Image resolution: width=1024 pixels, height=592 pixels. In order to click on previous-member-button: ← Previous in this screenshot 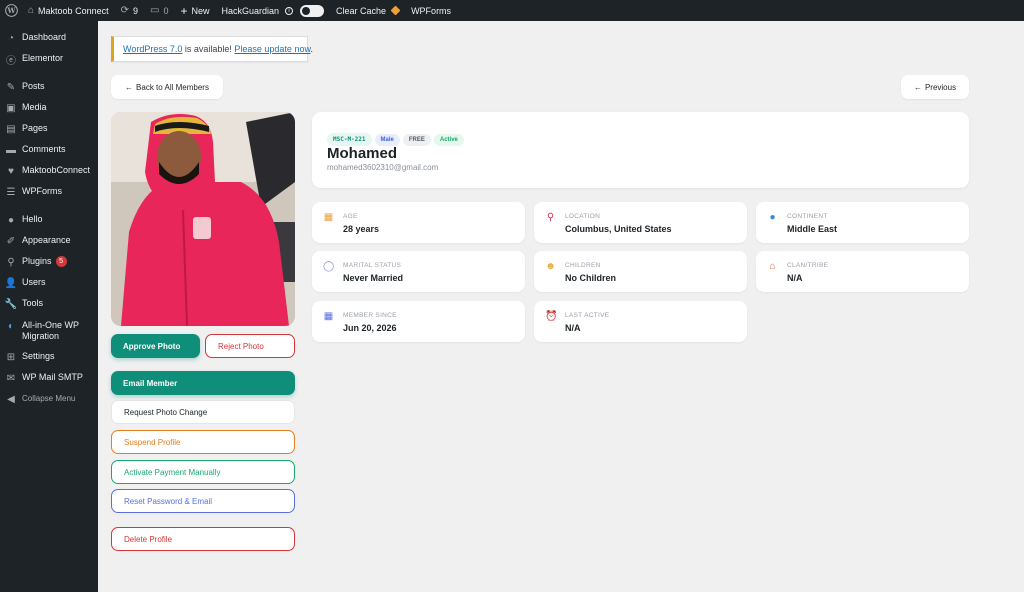, I will do `click(935, 87)`.